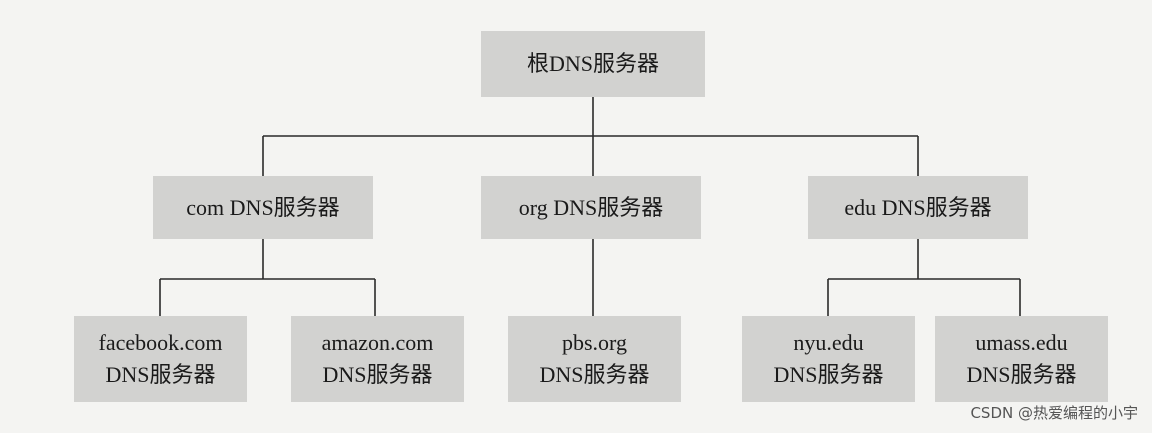  What do you see at coordinates (377, 374) in the screenshot?
I see `amazon-server-label: DNS服务器` at bounding box center [377, 374].